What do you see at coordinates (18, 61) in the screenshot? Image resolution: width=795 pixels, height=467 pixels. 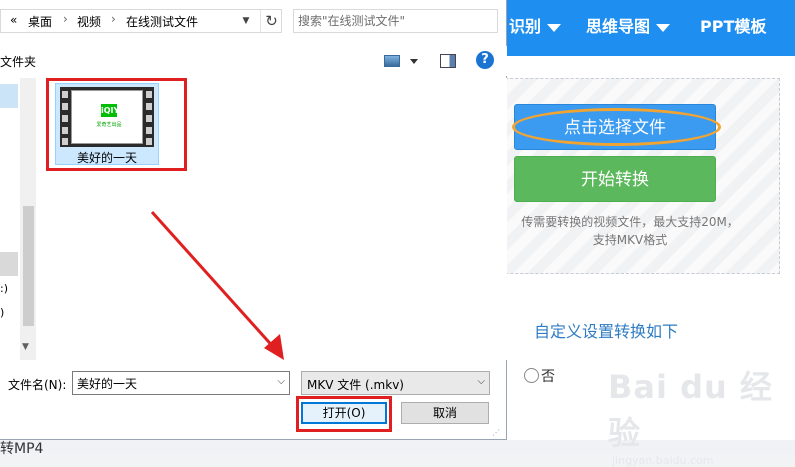 I see `new-folder-button: 文件夹` at bounding box center [18, 61].